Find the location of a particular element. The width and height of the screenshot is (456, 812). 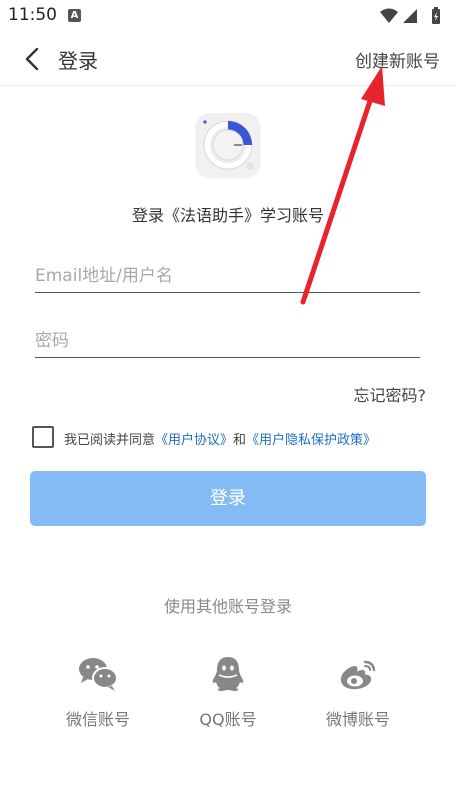

dial-logo-icon is located at coordinates (228, 145).